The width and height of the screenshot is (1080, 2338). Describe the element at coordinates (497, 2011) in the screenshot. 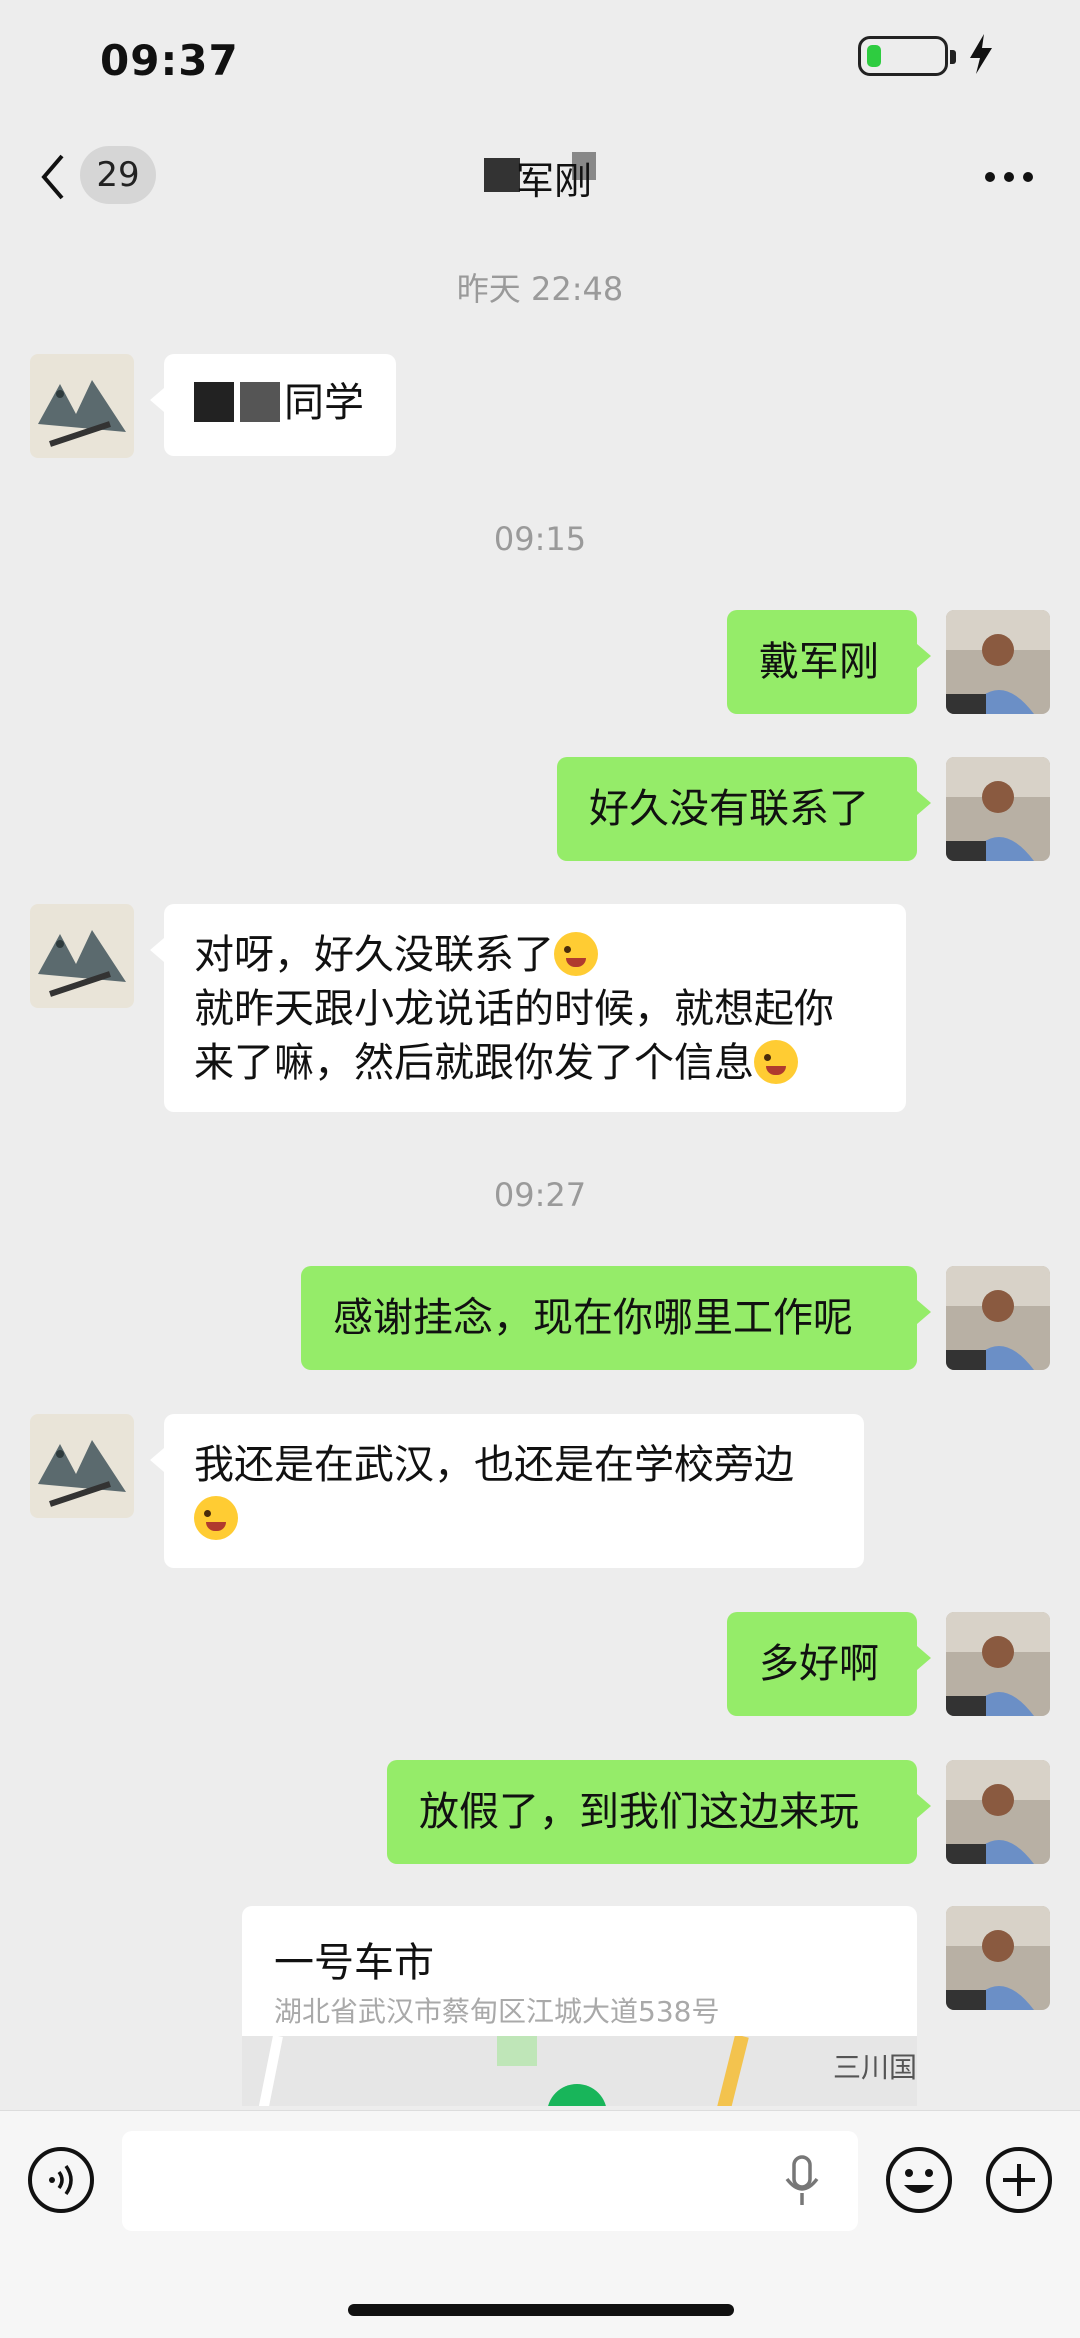

I see `location-address: 湖北省武汉市蔡甸区江城大道538号` at that location.